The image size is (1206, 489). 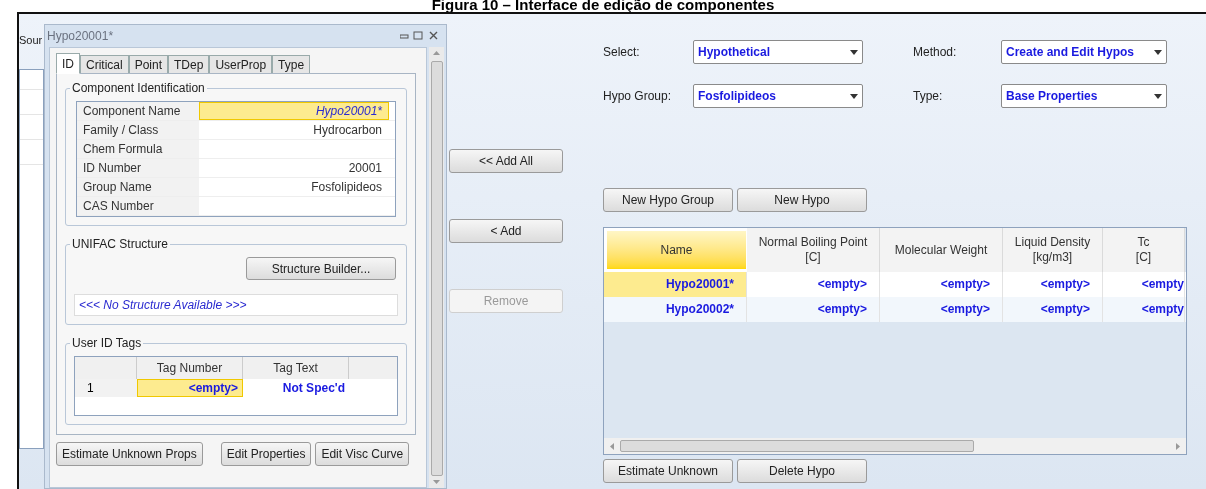 I want to click on scroll-up-icon, so click(x=436, y=53).